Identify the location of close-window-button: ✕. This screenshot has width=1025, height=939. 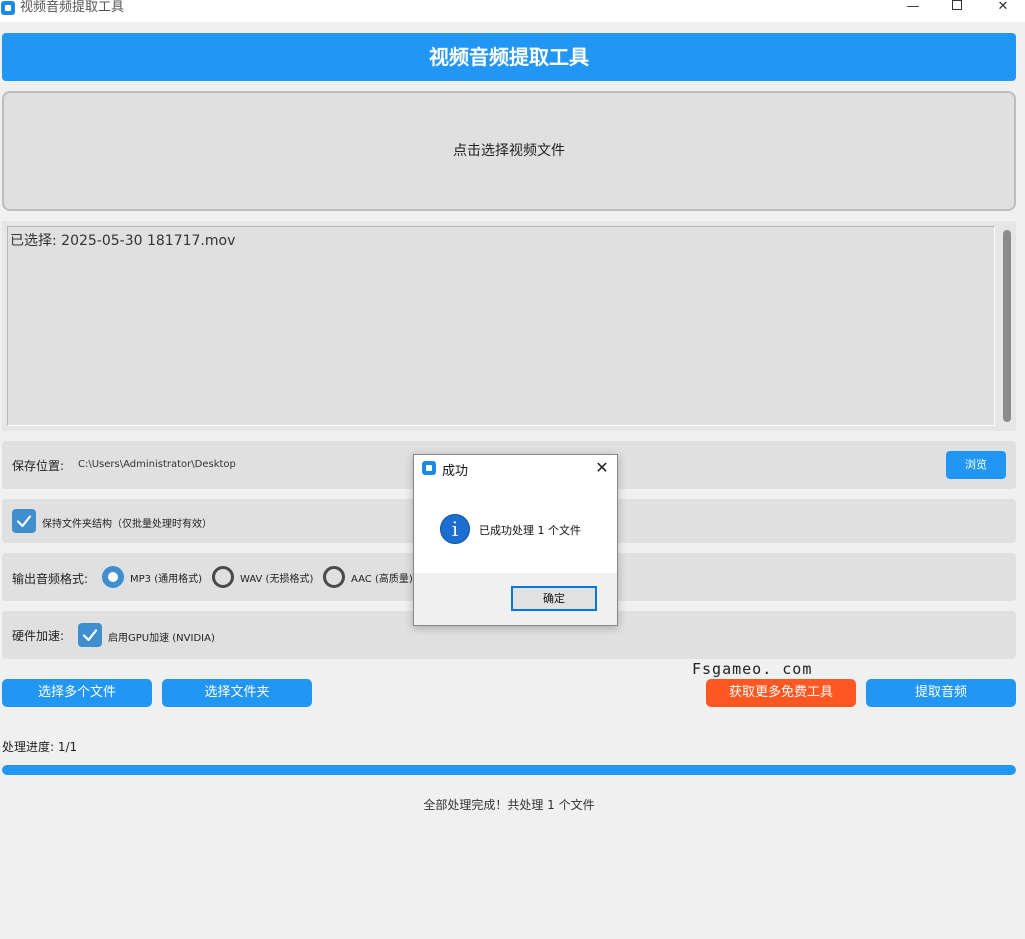
(1003, 8).